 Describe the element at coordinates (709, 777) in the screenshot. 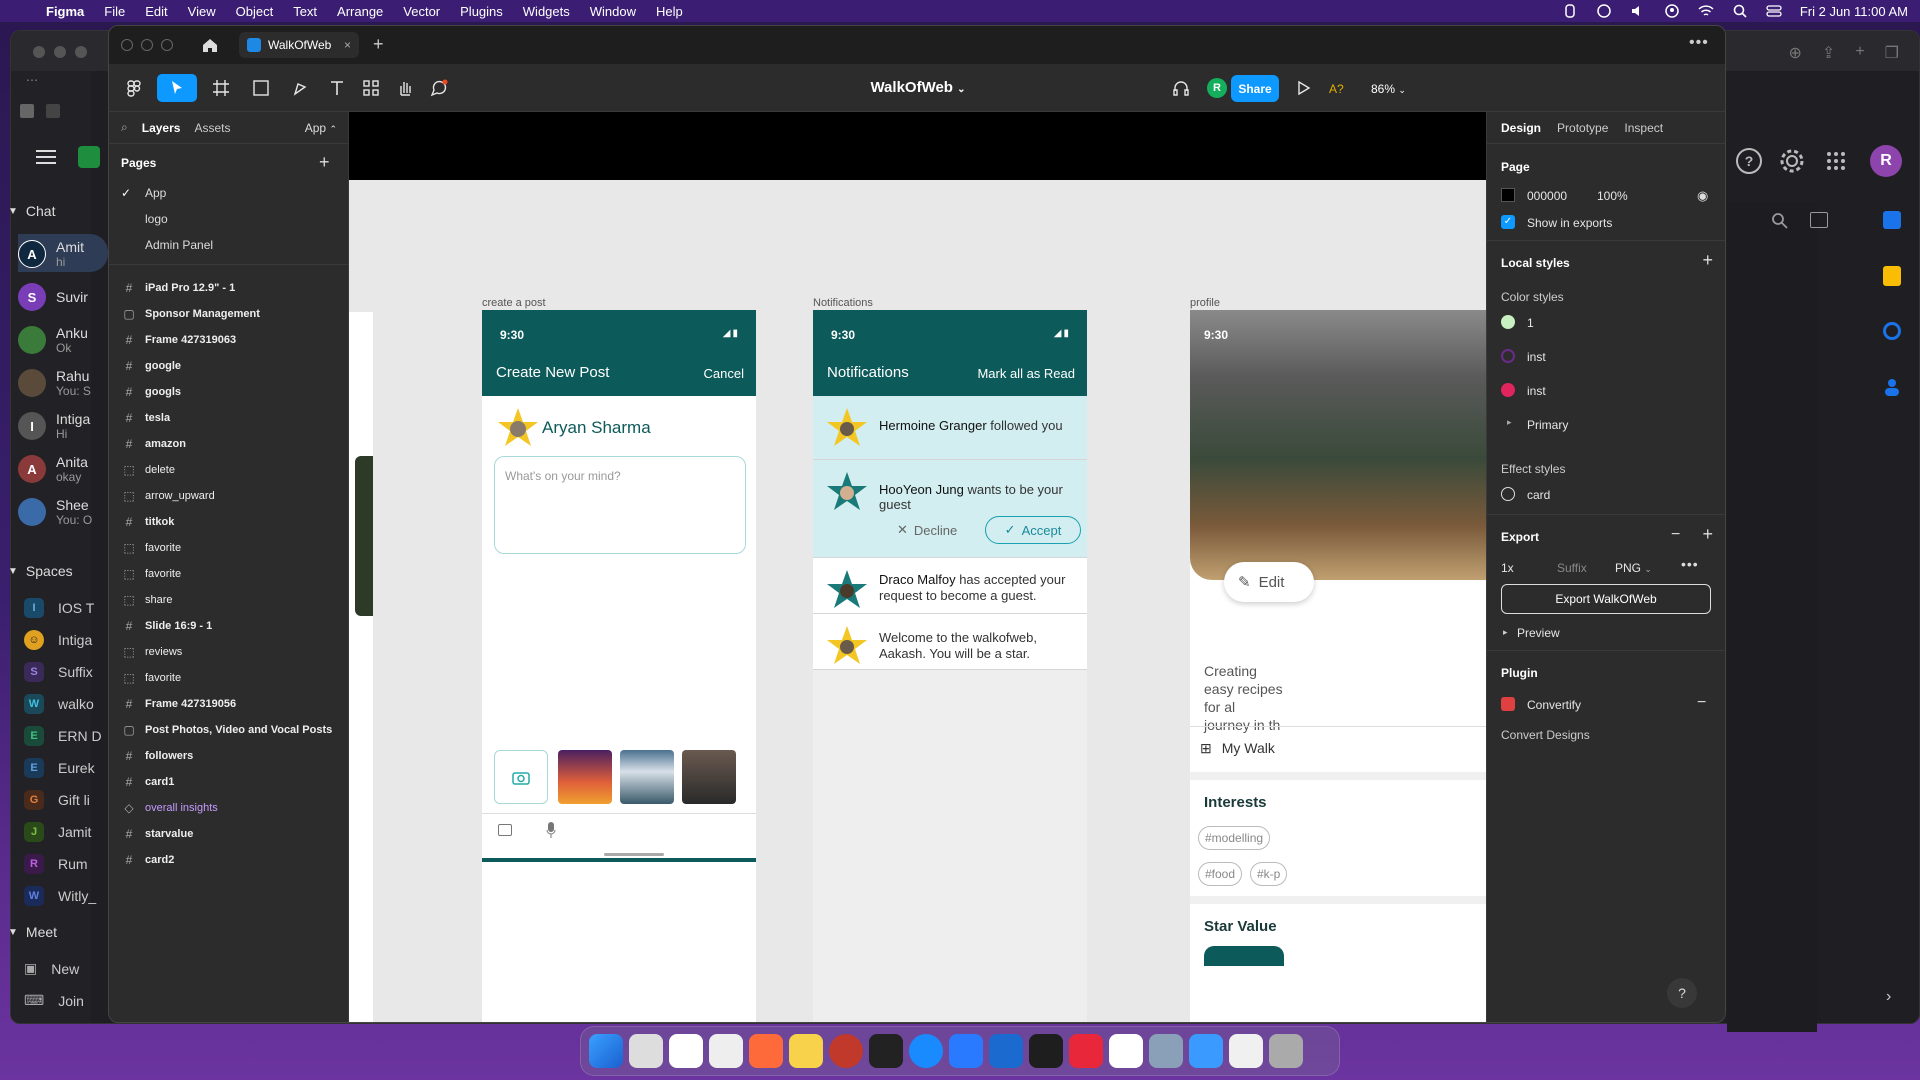

I see `person-thumbnail` at that location.